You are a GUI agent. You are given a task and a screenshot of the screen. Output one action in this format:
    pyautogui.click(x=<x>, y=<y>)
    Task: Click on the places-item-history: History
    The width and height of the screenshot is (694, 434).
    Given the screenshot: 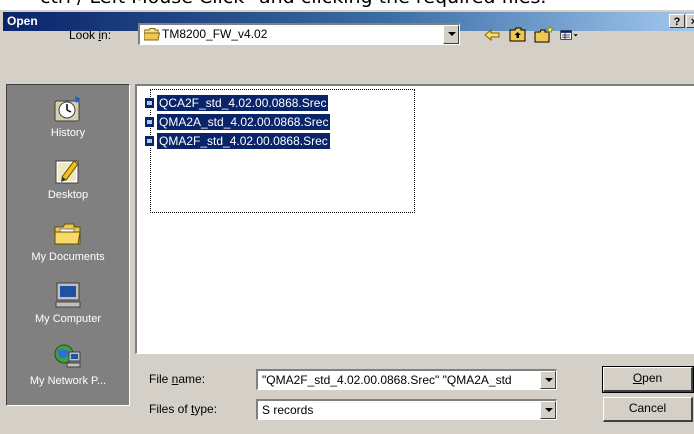 What is the action you would take?
    pyautogui.click(x=68, y=121)
    